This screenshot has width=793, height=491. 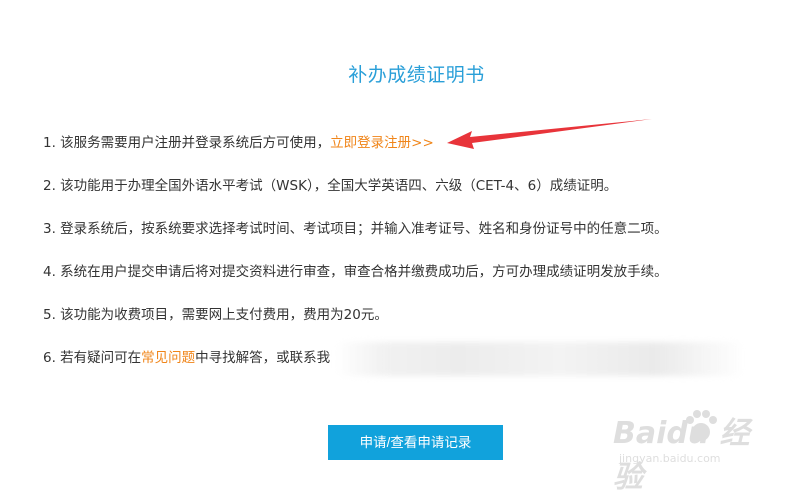 What do you see at coordinates (187, 143) in the screenshot?
I see `instruction-text: 1. 该服务需要用户注册并登录系统后方可使用，` at bounding box center [187, 143].